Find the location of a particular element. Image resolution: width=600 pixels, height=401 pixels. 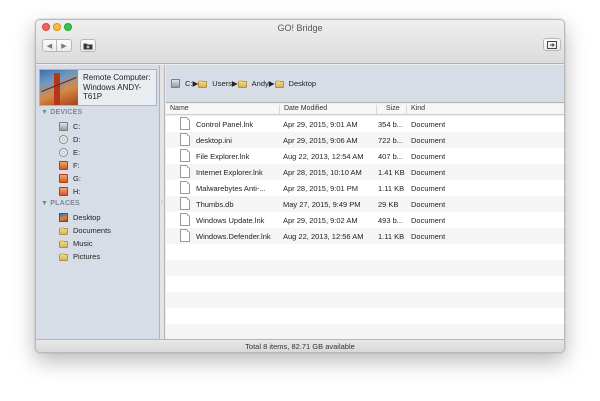

sidebar-item-pictures: Pictures is located at coordinates (79, 256).